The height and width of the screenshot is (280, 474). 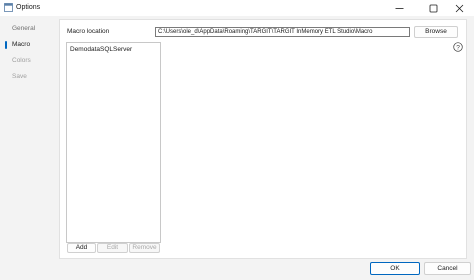 What do you see at coordinates (28, 7) in the screenshot?
I see `window-title: Options` at bounding box center [28, 7].